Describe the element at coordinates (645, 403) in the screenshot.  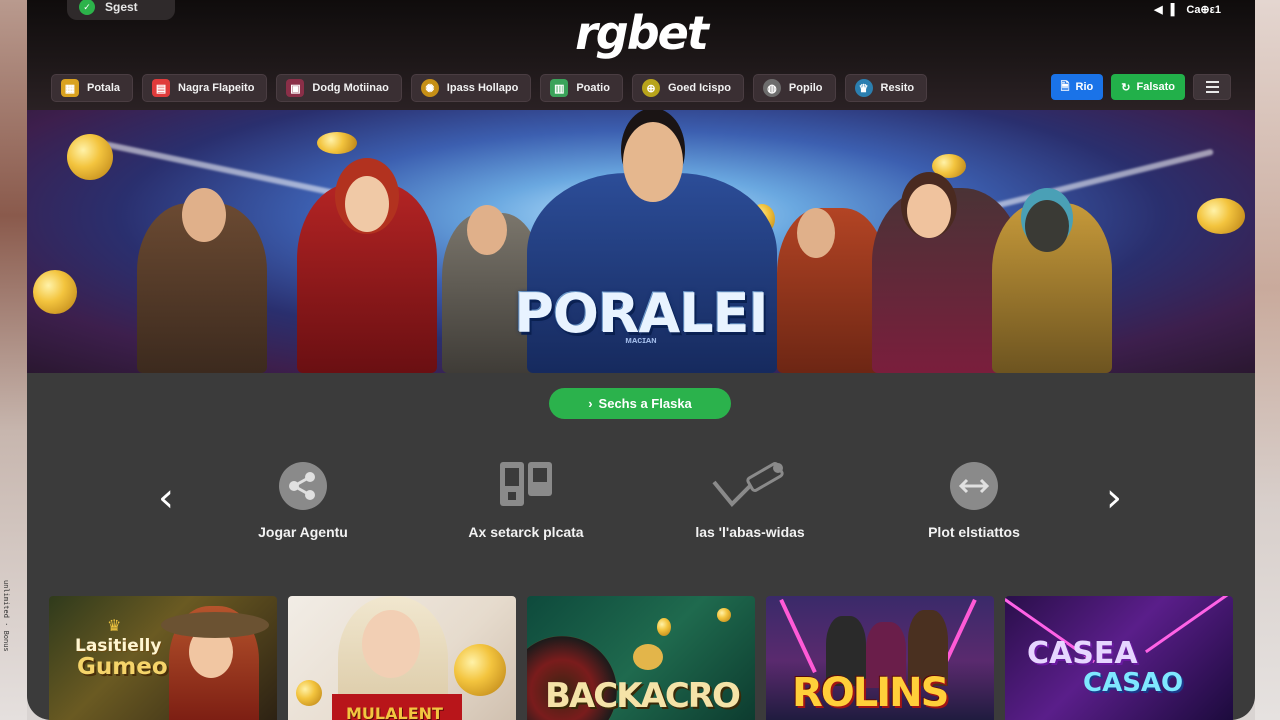
I see `cta-label: Sechs a Flaska` at that location.